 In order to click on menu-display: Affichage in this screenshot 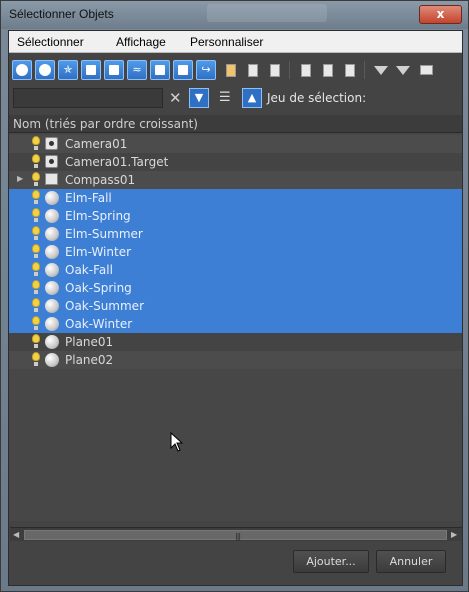, I will do `click(141, 42)`.